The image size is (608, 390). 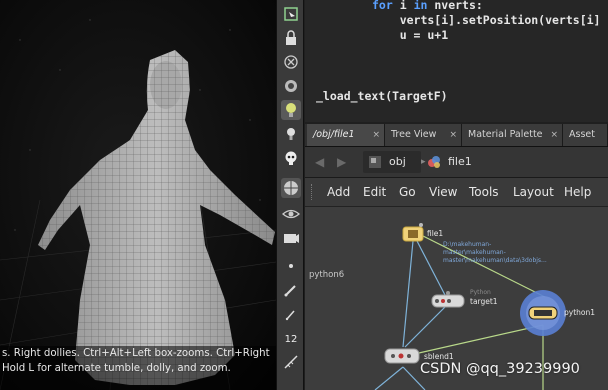 What do you see at coordinates (291, 362) in the screenshot?
I see `ruler-icon` at bounding box center [291, 362].